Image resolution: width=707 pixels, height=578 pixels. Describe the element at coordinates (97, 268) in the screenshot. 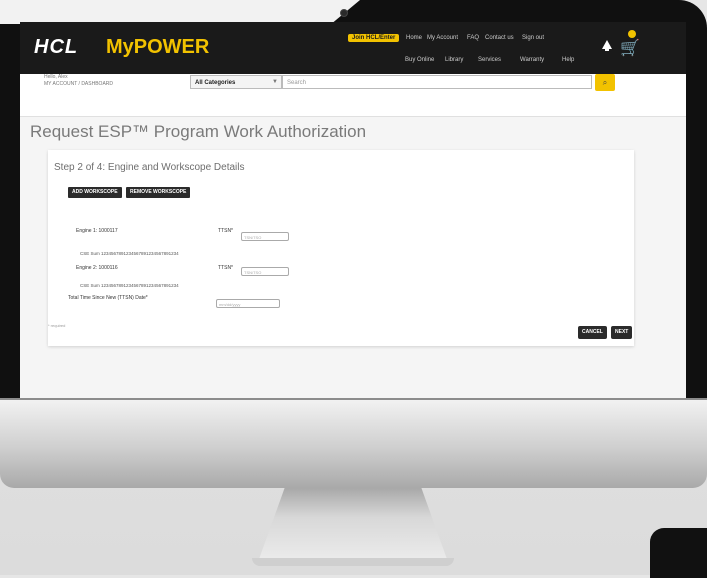

I see `engine-2-label: Engine 2: 1000116` at that location.